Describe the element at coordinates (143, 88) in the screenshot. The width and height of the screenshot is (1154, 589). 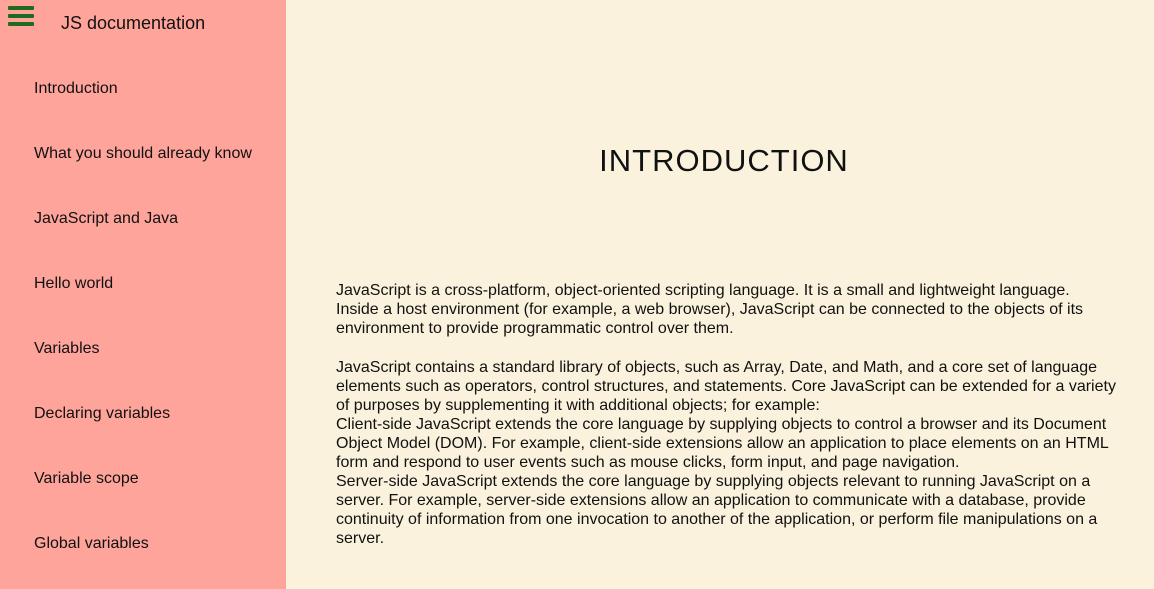
I see `nav-item-introduction: Introduction` at that location.